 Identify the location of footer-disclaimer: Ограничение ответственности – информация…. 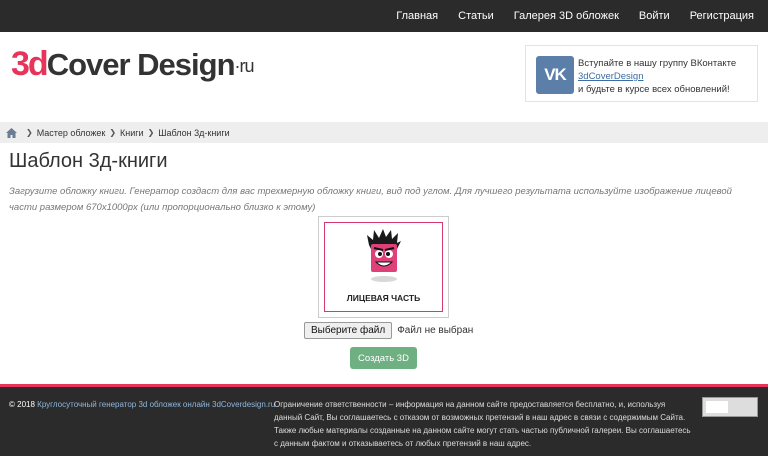
(482, 424).